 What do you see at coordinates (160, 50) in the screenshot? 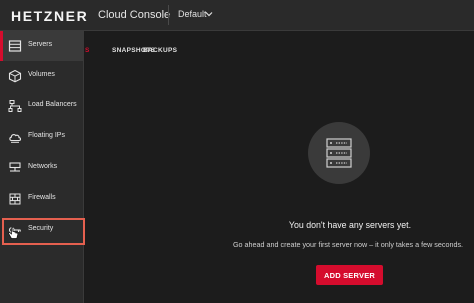
I see `tab-backups: BACKUPS` at bounding box center [160, 50].